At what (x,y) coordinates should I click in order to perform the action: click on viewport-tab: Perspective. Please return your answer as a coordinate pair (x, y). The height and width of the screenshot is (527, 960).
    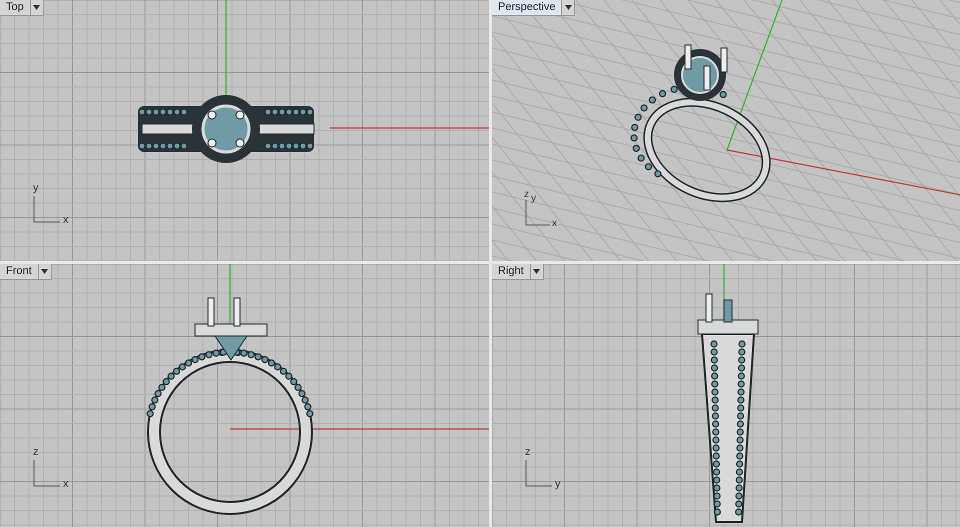
    Looking at the image, I should click on (527, 8).